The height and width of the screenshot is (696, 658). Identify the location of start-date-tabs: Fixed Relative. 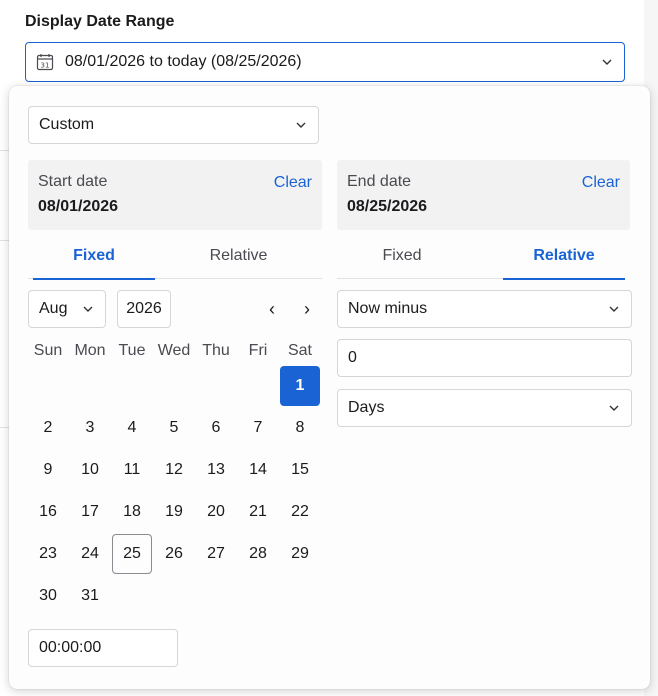
(175, 256).